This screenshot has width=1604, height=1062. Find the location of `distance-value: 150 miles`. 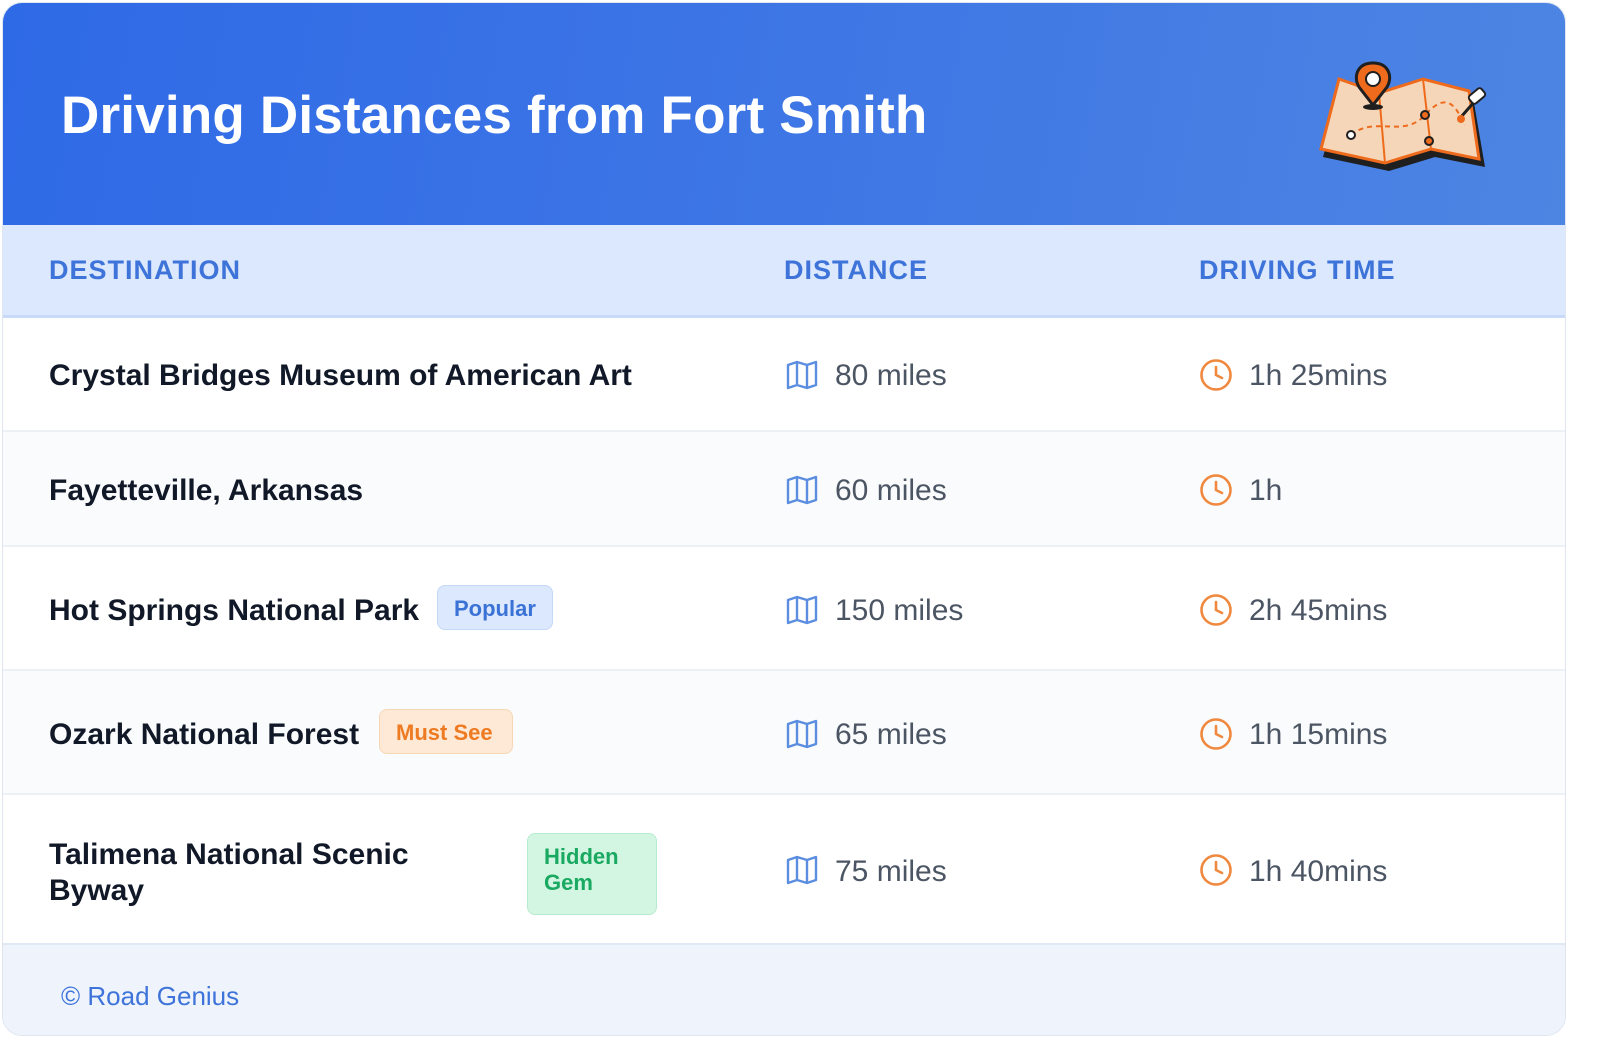

distance-value: 150 miles is located at coordinates (899, 610).